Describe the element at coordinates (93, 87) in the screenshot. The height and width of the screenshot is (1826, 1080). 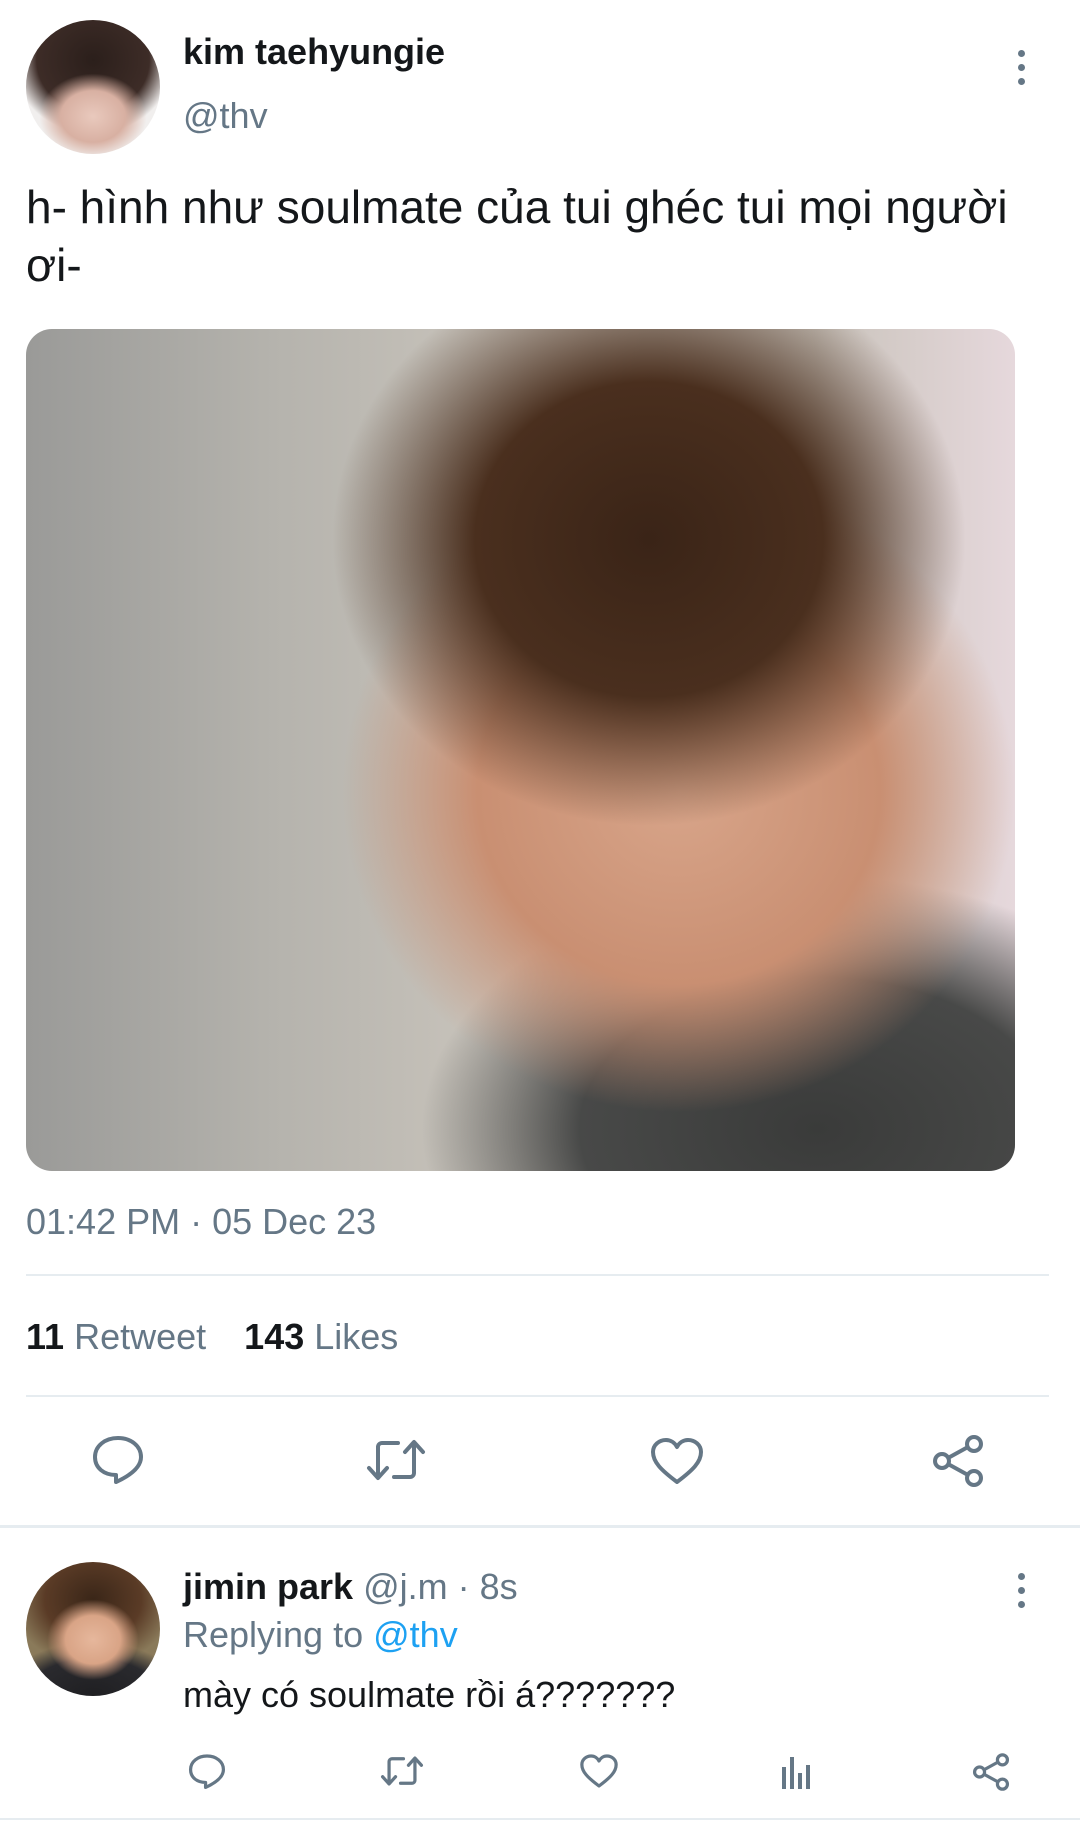
I see `author-avatar` at that location.